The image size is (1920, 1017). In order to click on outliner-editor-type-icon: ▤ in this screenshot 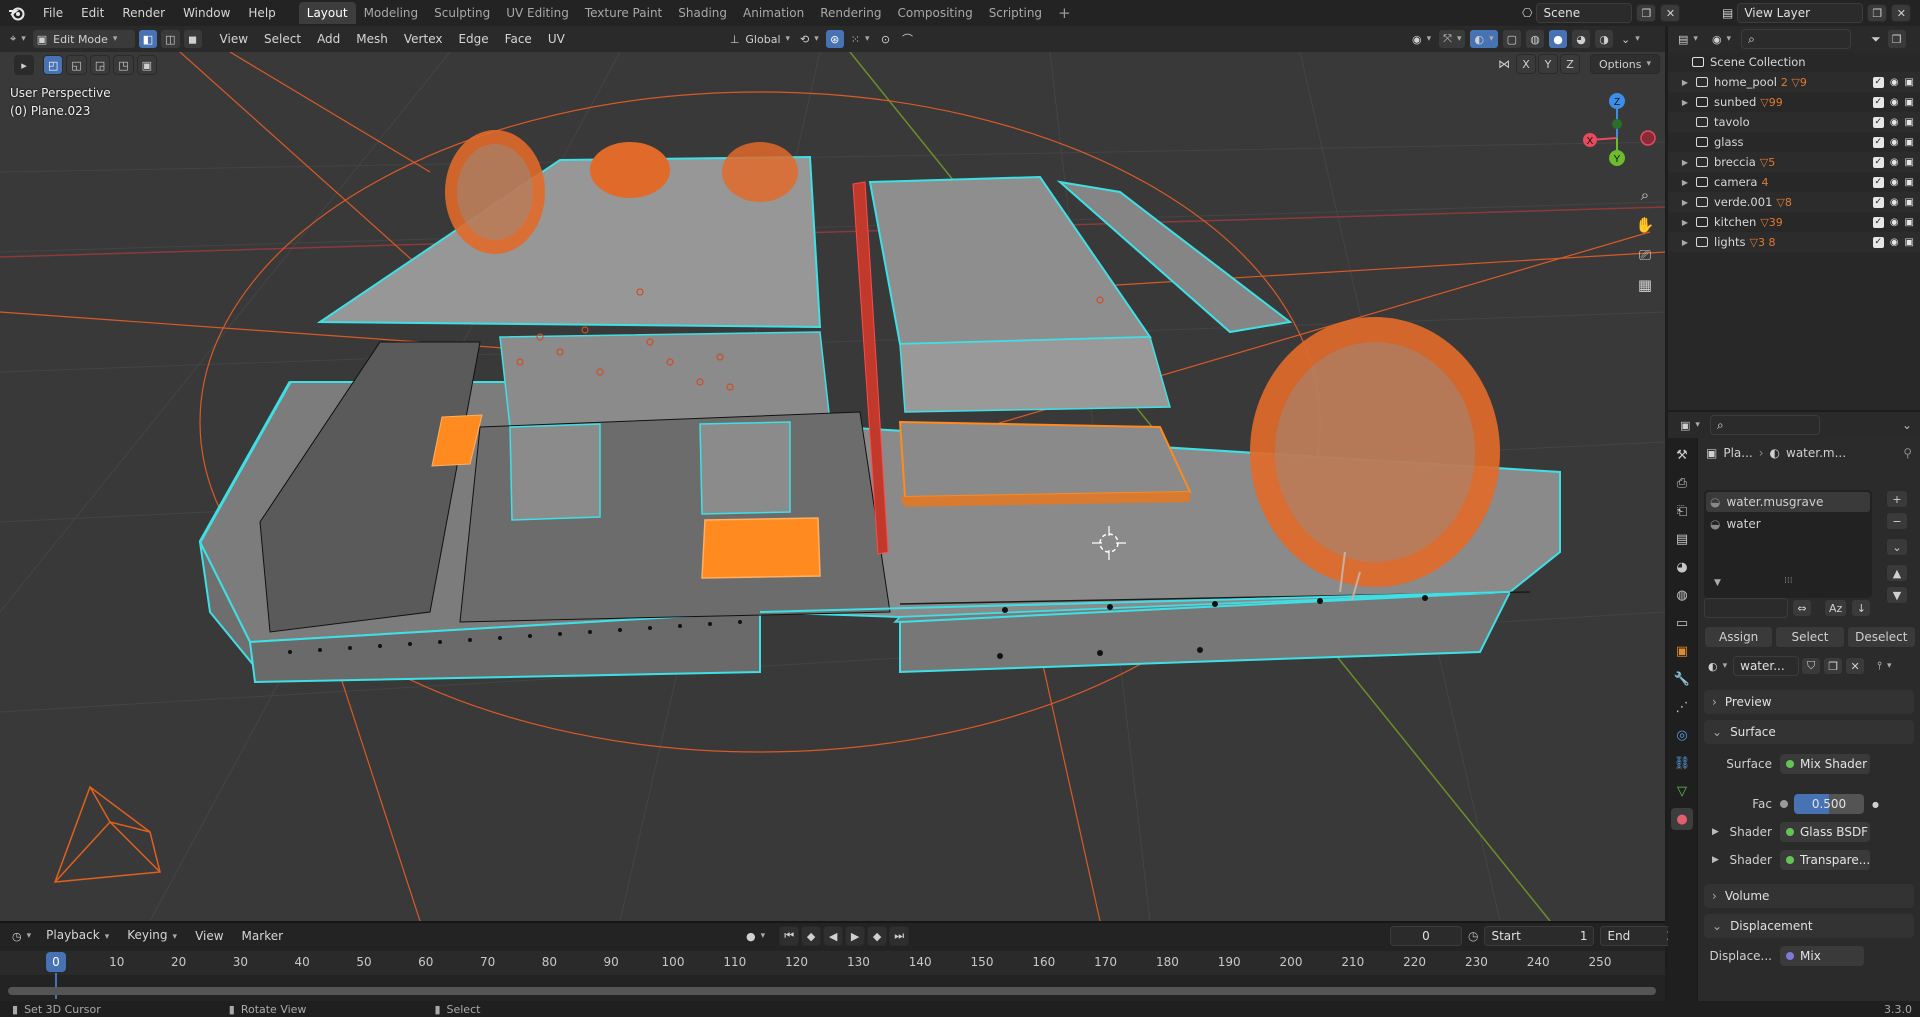, I will do `click(1688, 39)`.